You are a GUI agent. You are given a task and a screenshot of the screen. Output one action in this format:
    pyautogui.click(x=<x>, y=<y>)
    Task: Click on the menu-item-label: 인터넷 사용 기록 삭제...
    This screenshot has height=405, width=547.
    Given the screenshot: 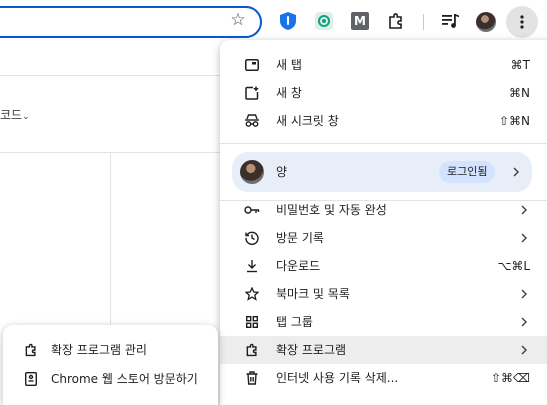 What is the action you would take?
    pyautogui.click(x=337, y=378)
    